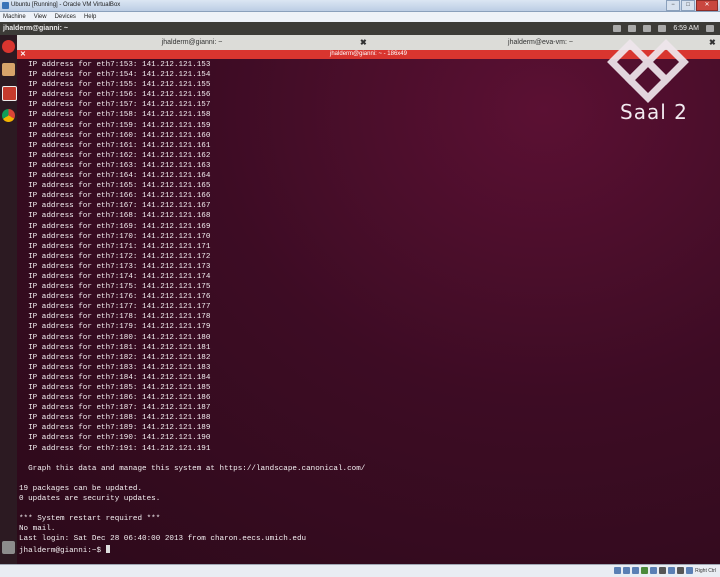 This screenshot has height=577, width=720. I want to click on terminal-line: IP address for eth7:159: 141.212.121.159, so click(115, 125).